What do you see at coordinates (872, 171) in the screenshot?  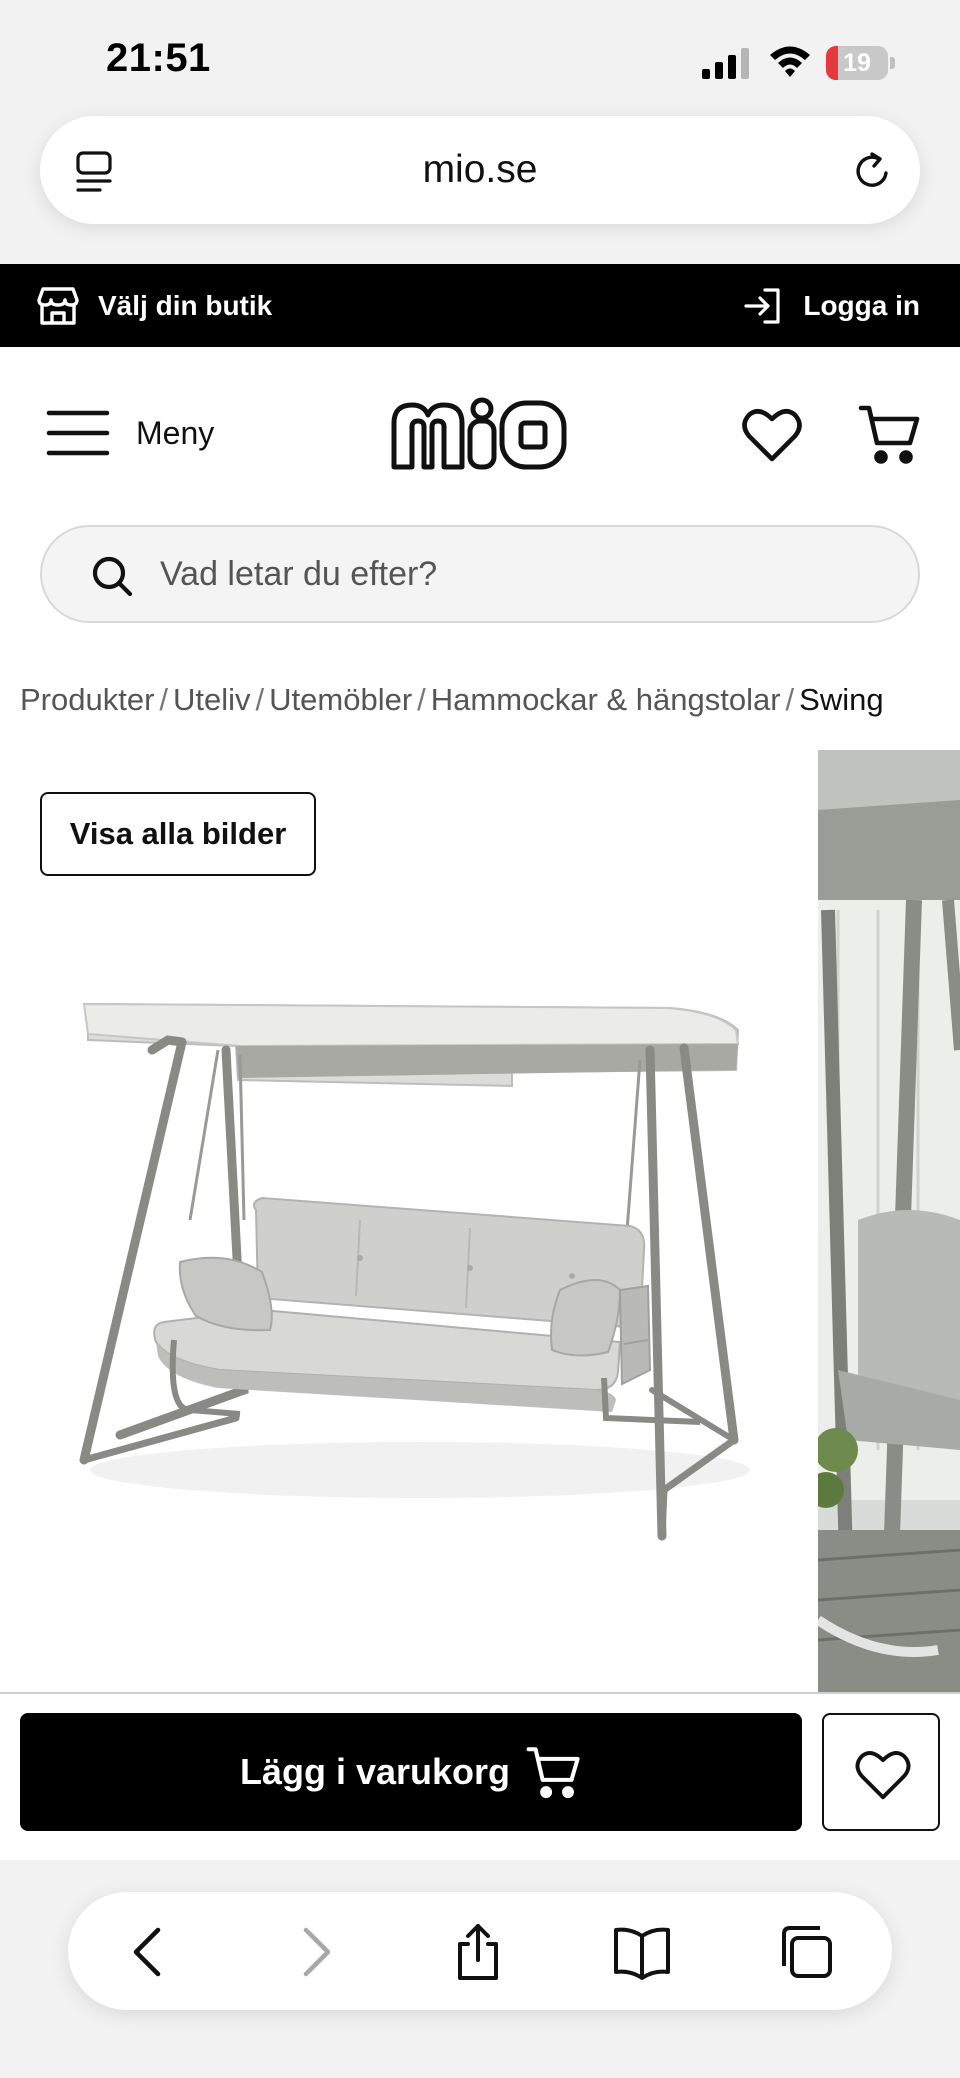 I see `reload-icon` at bounding box center [872, 171].